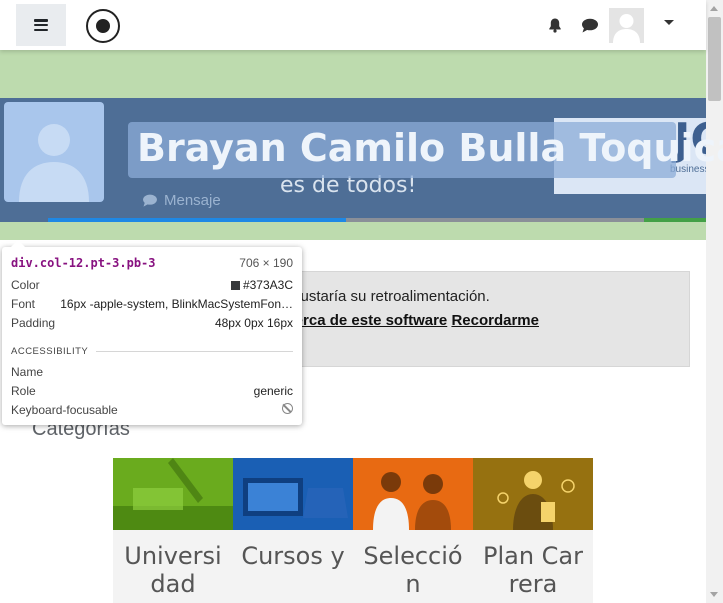 This screenshot has width=723, height=603. I want to click on top-navbar, so click(353, 25).